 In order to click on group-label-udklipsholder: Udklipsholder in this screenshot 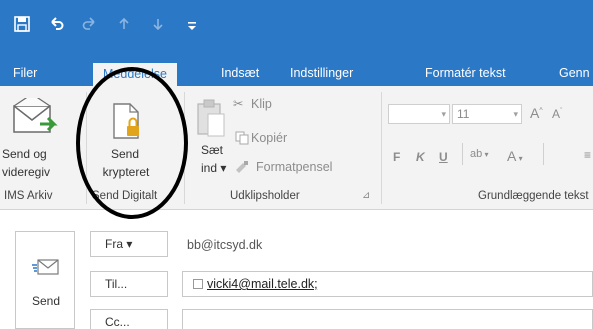, I will do `click(265, 196)`.